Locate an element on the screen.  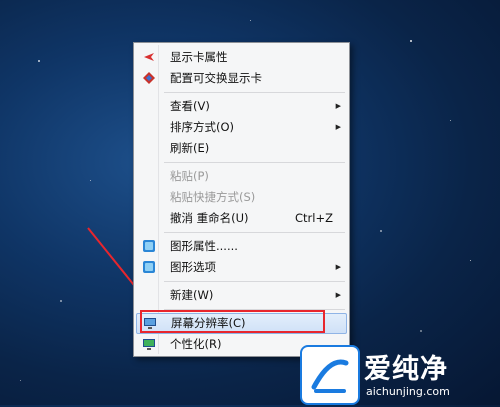
personalize-icon is located at coordinates (149, 344).